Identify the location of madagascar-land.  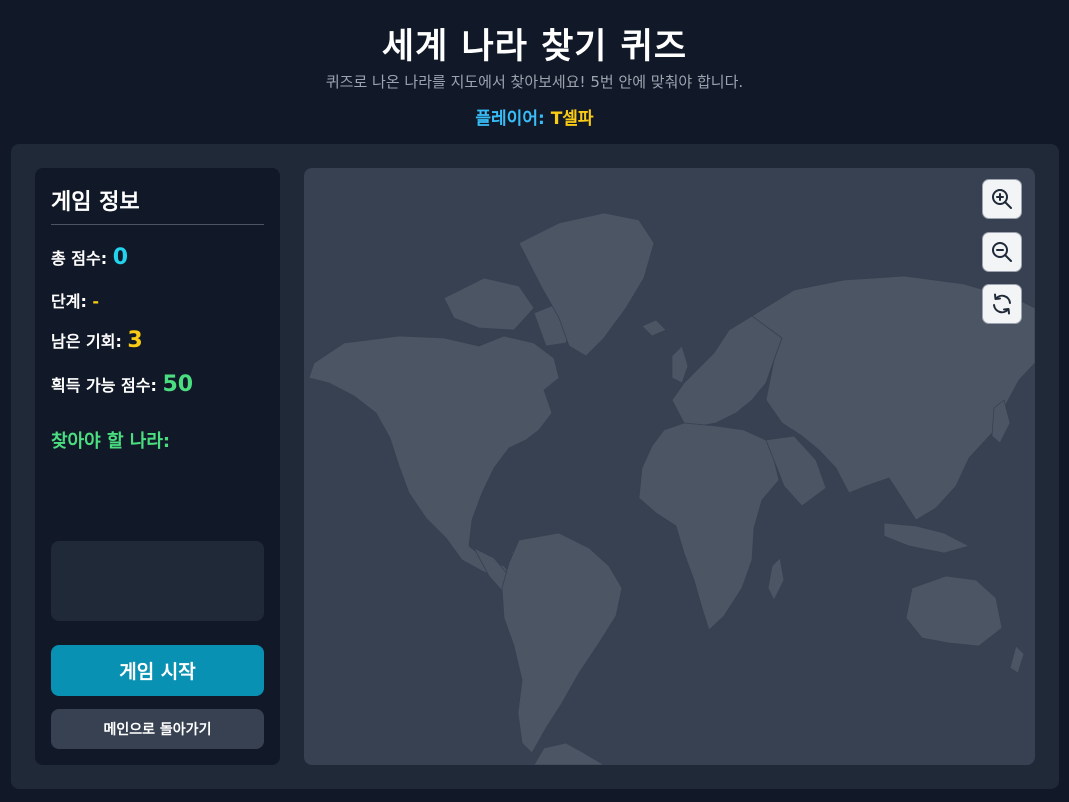
(776, 579).